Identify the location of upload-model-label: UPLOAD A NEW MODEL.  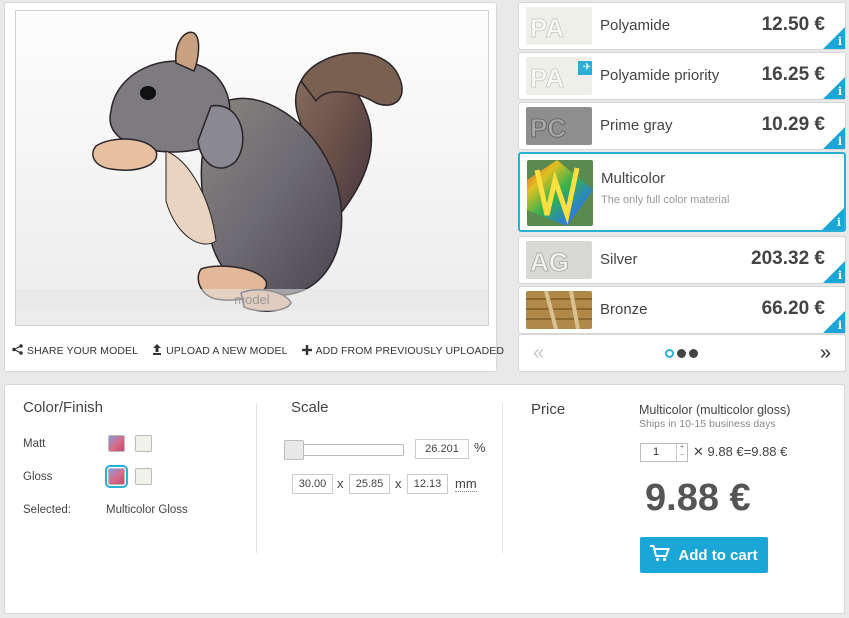
(227, 351).